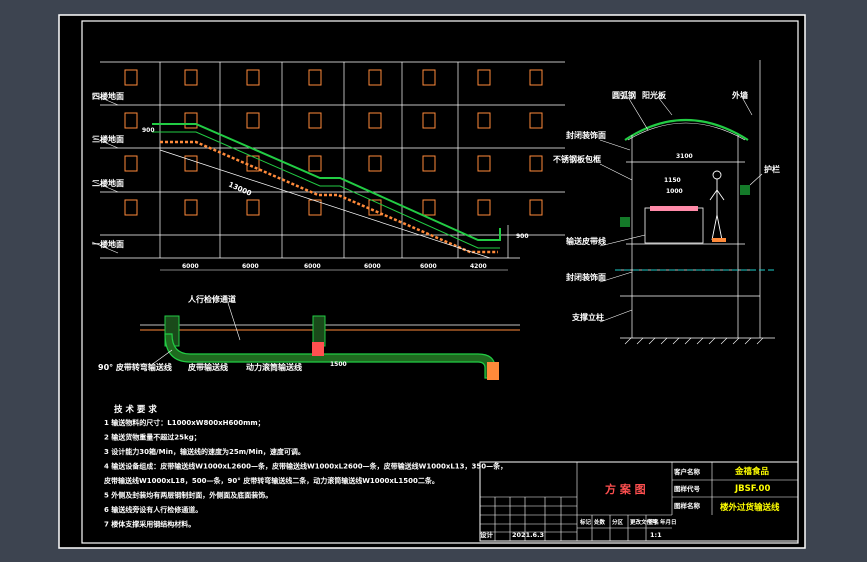 This screenshot has width=867, height=562. Describe the element at coordinates (528, 535) in the screenshot. I see `date: 2021.6.3` at that location.